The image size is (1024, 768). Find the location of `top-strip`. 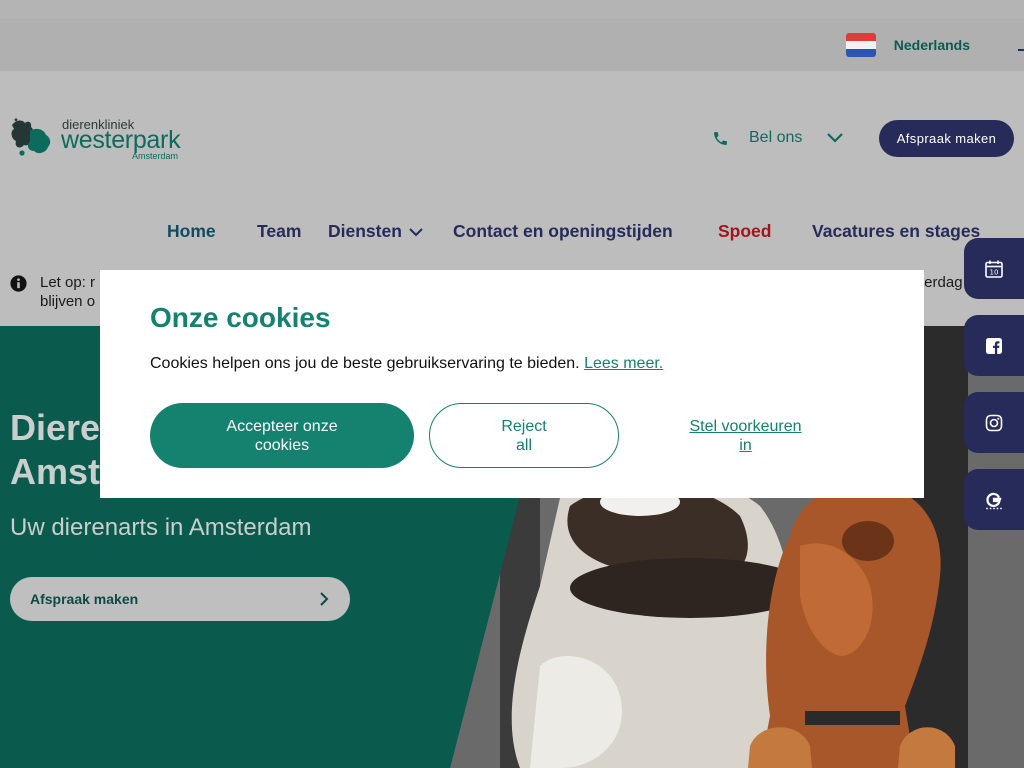

top-strip is located at coordinates (512, 9).